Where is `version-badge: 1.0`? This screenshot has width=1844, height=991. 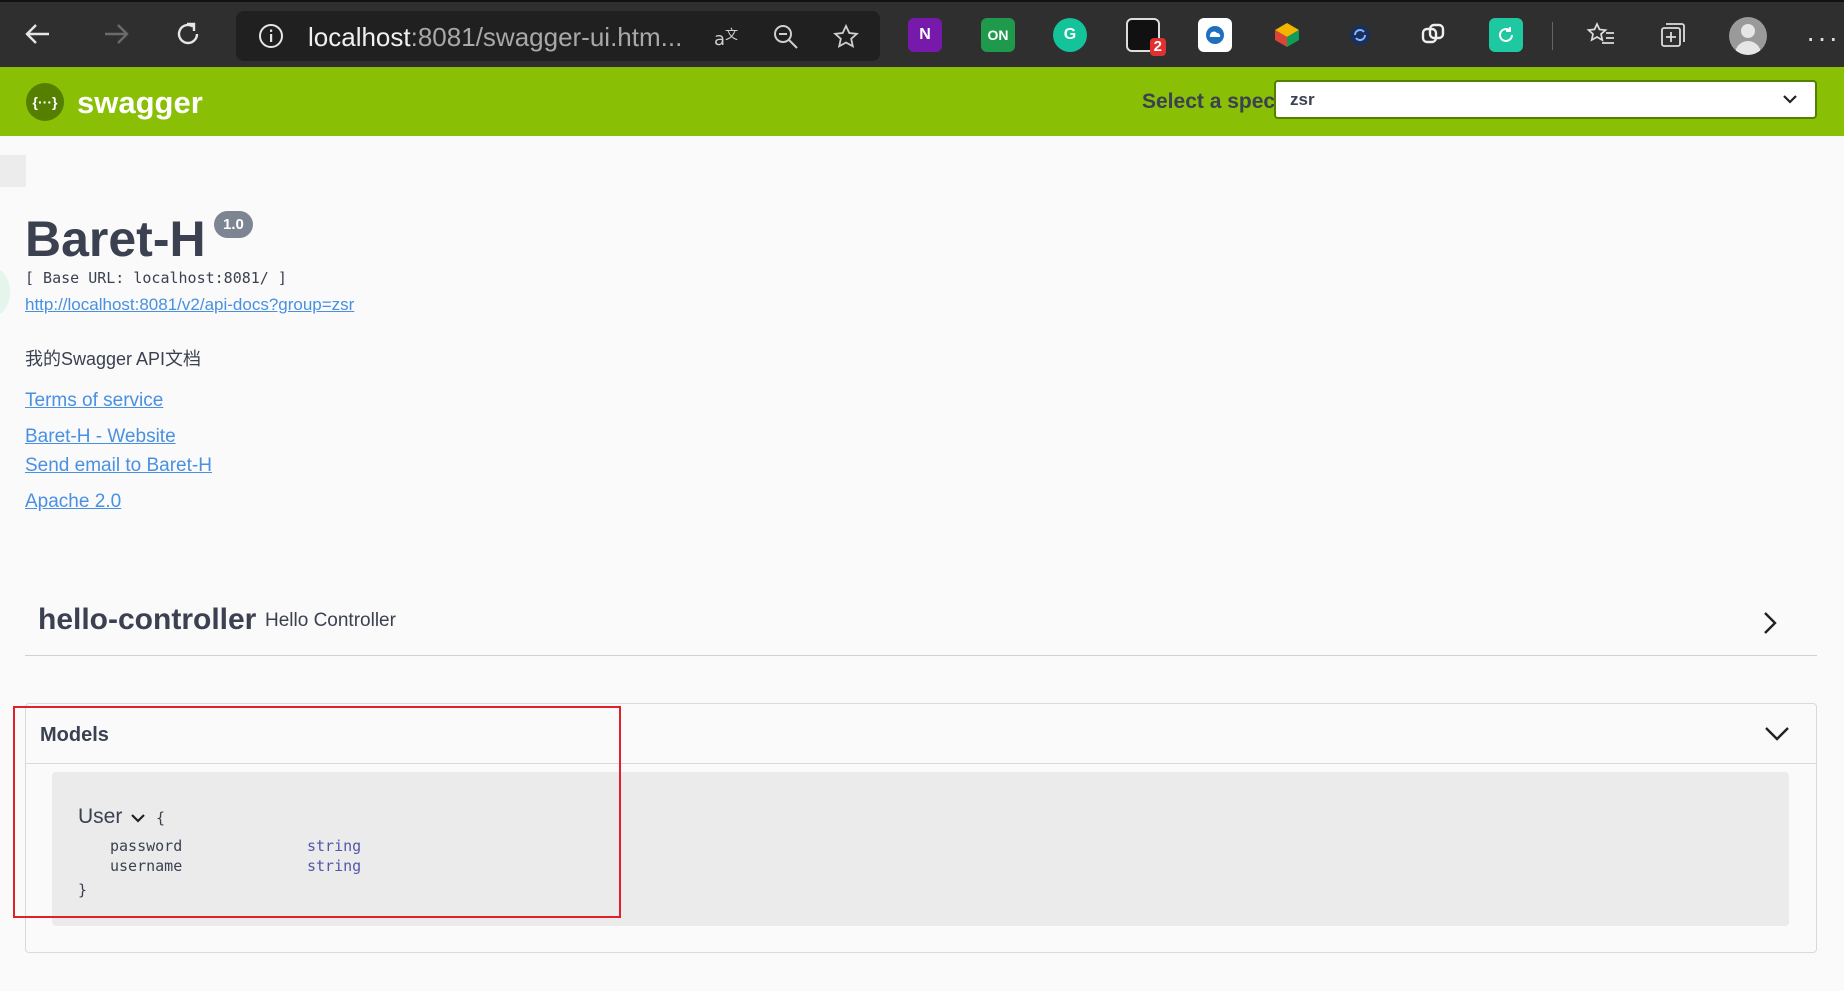
version-badge: 1.0 is located at coordinates (233, 224).